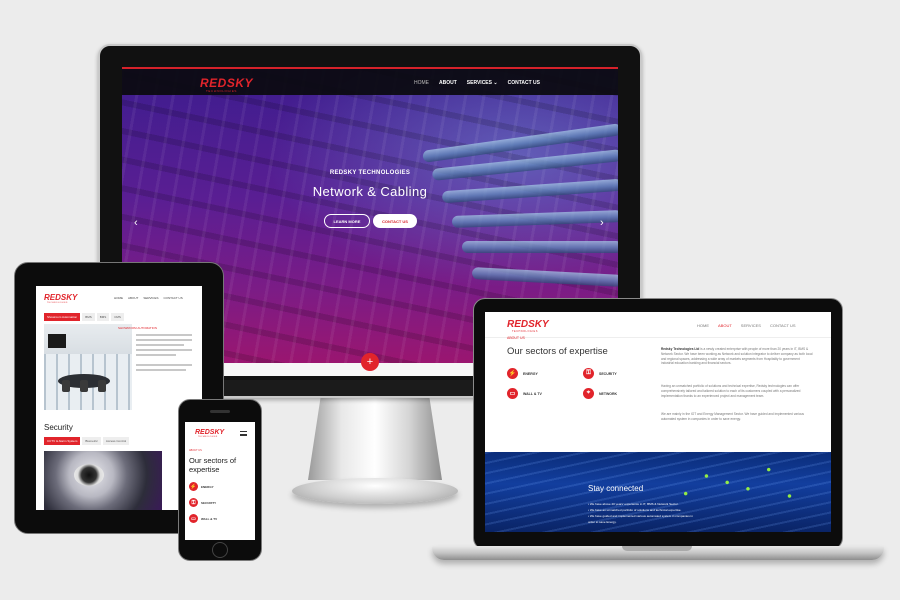 Image resolution: width=900 pixels, height=600 pixels. I want to click on nav-services: SERVICES ⌄, so click(482, 83).